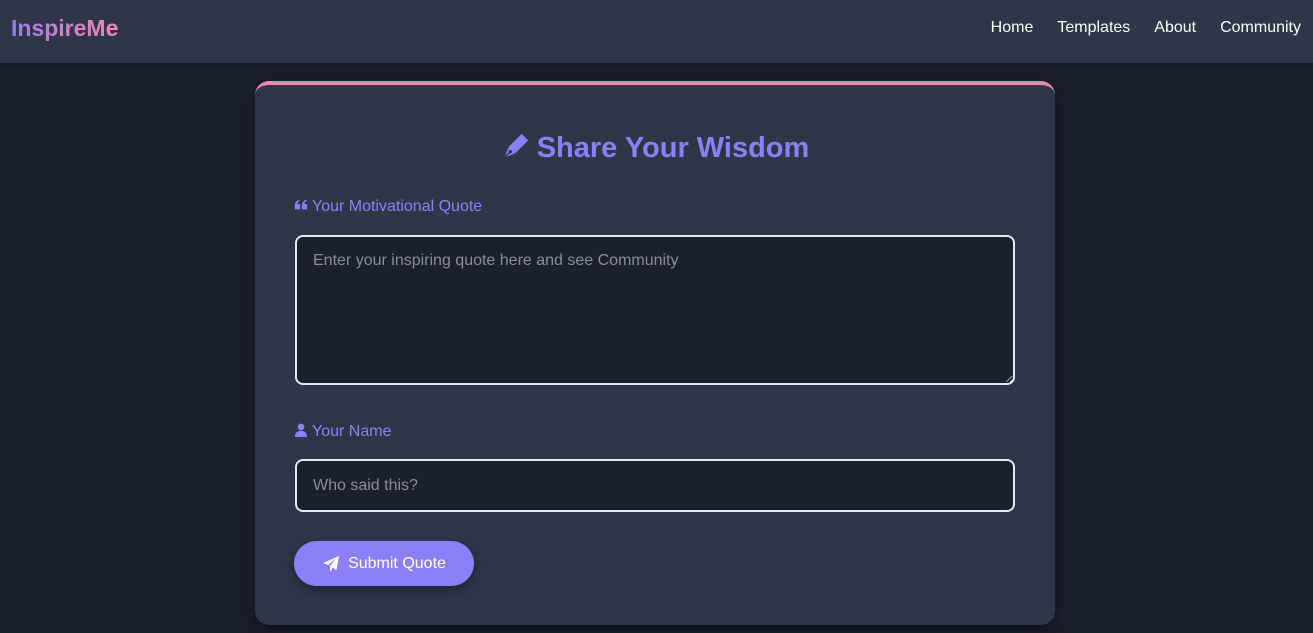  I want to click on quote-left-icon, so click(301, 204).